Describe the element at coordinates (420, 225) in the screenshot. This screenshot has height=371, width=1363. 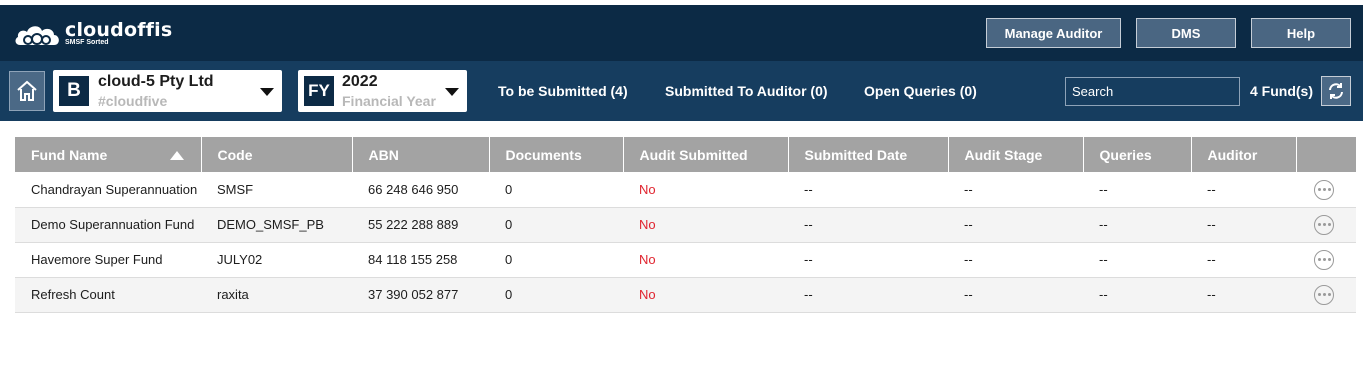
I see `abn-cell: 55 222 288 889` at that location.